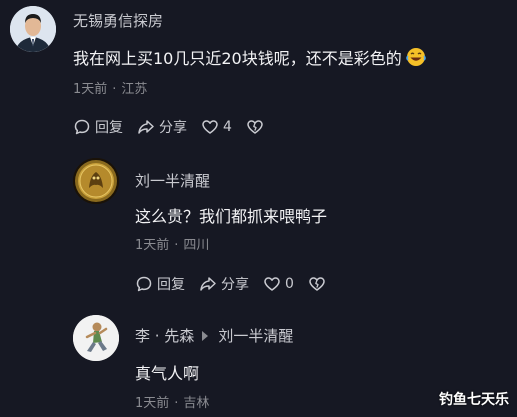 The width and height of the screenshot is (517, 417). I want to click on comment-username: 李 · 先森, so click(164, 335).